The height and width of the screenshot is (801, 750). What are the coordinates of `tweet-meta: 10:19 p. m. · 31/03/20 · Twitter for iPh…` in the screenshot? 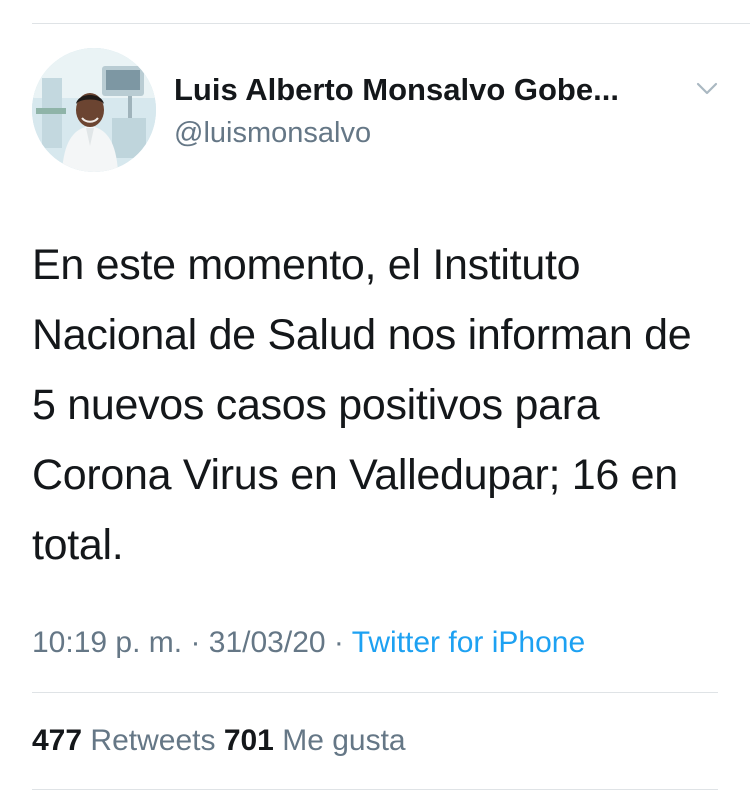 It's located at (308, 643).